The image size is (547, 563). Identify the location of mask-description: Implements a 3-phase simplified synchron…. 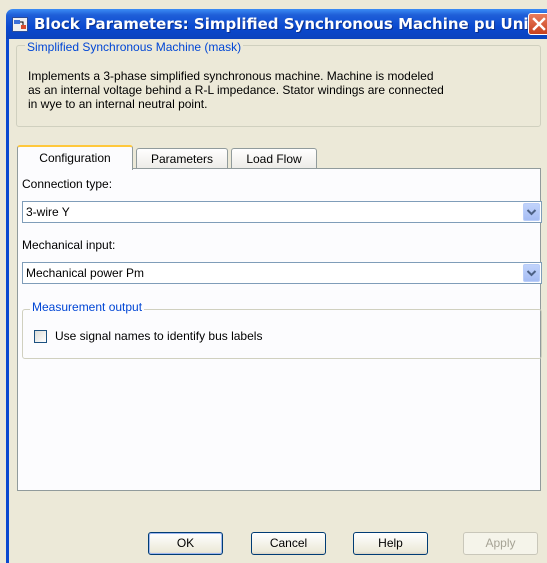
(280, 90).